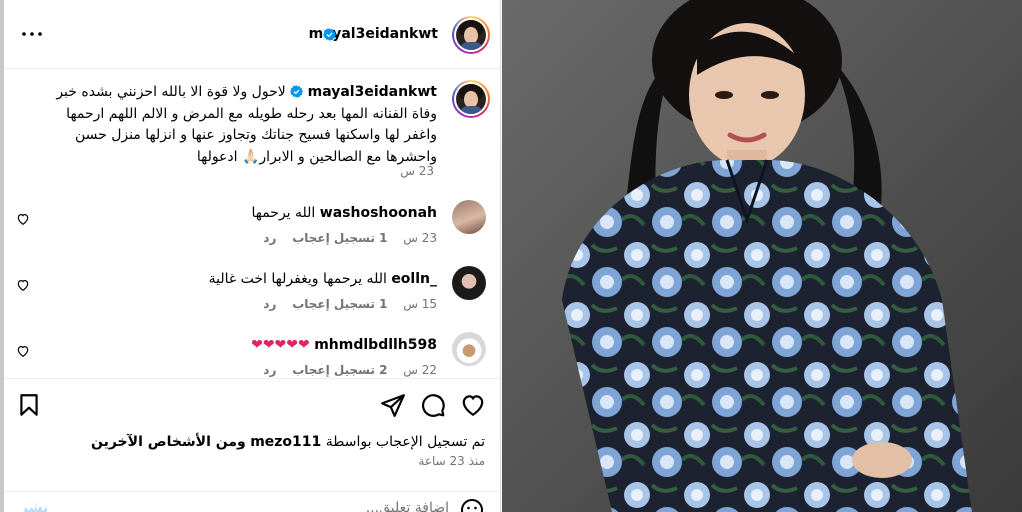 This screenshot has height=512, width=1022. Describe the element at coordinates (280, 345) in the screenshot. I see `comment-body: ❤❤❤❤❤` at that location.